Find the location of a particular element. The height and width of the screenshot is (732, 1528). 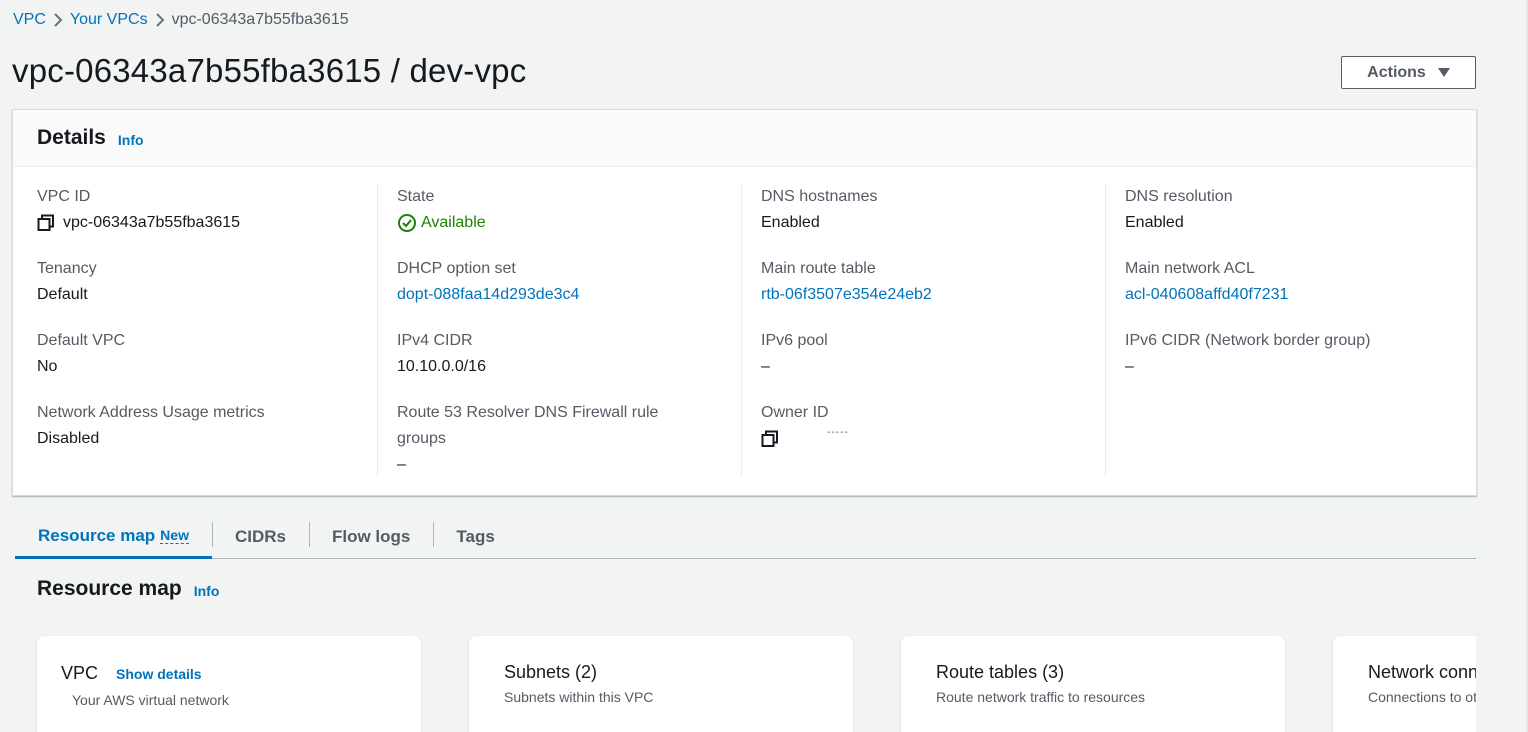

details-header: Details Info is located at coordinates (744, 138).